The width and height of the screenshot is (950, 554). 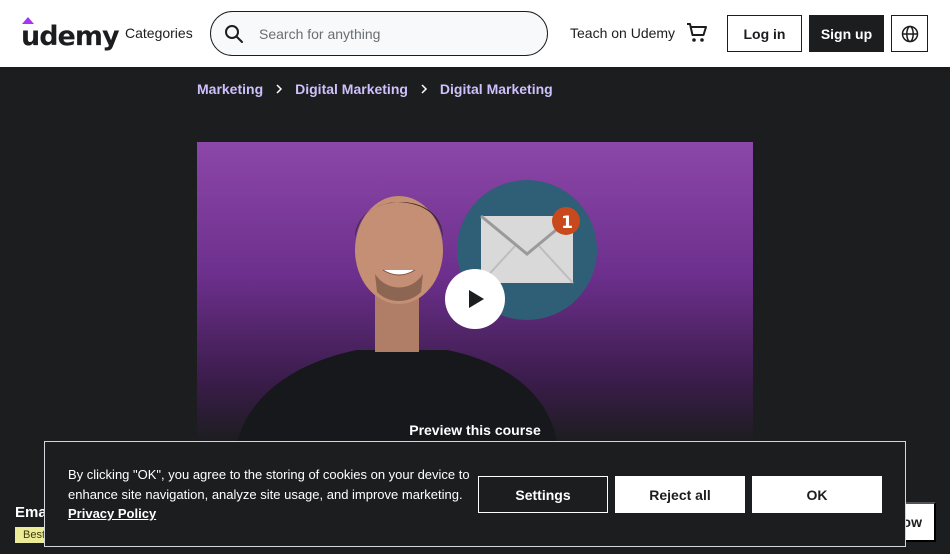 I want to click on logo-mark-icon, so click(x=28, y=20).